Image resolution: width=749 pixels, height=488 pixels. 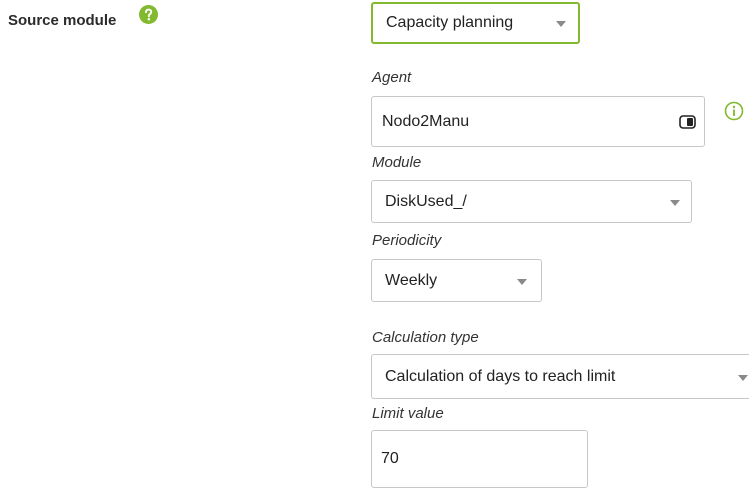 What do you see at coordinates (500, 376) in the screenshot?
I see `calculation-type-value: Calculation of days to reach limit` at bounding box center [500, 376].